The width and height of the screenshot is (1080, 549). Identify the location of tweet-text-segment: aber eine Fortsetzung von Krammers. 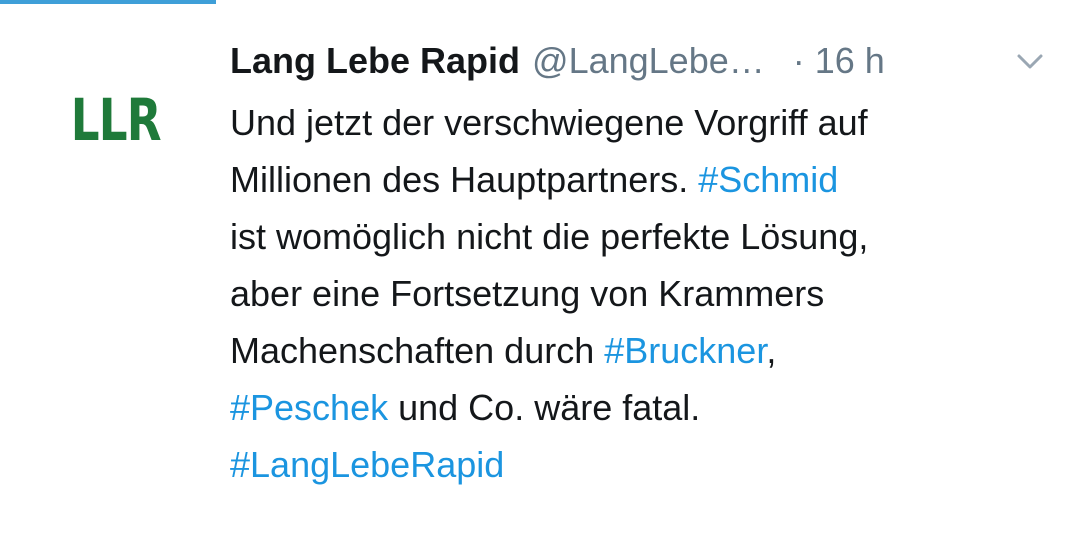
(527, 293).